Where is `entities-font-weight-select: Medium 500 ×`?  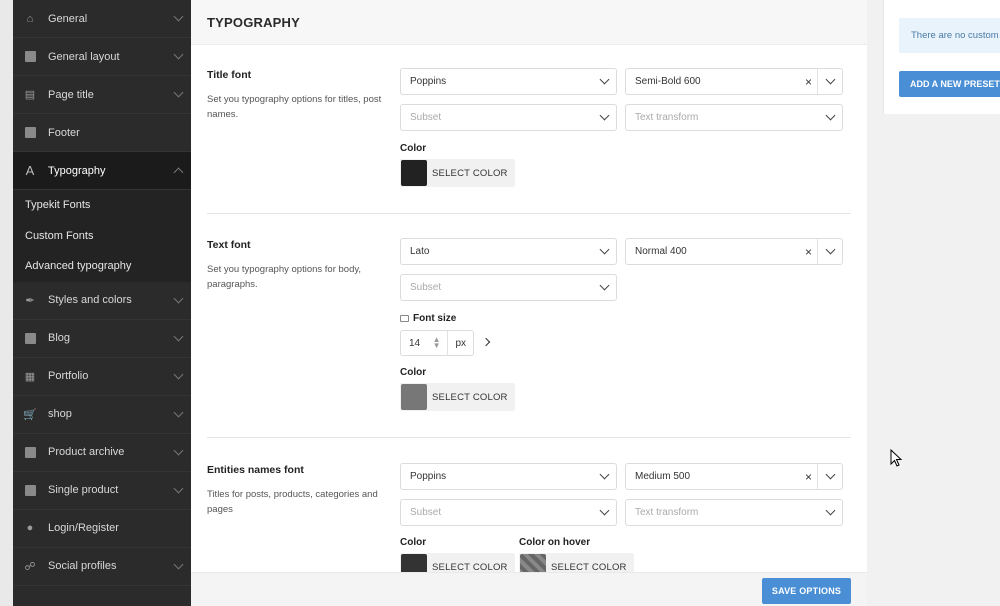 entities-font-weight-select: Medium 500 × is located at coordinates (734, 476).